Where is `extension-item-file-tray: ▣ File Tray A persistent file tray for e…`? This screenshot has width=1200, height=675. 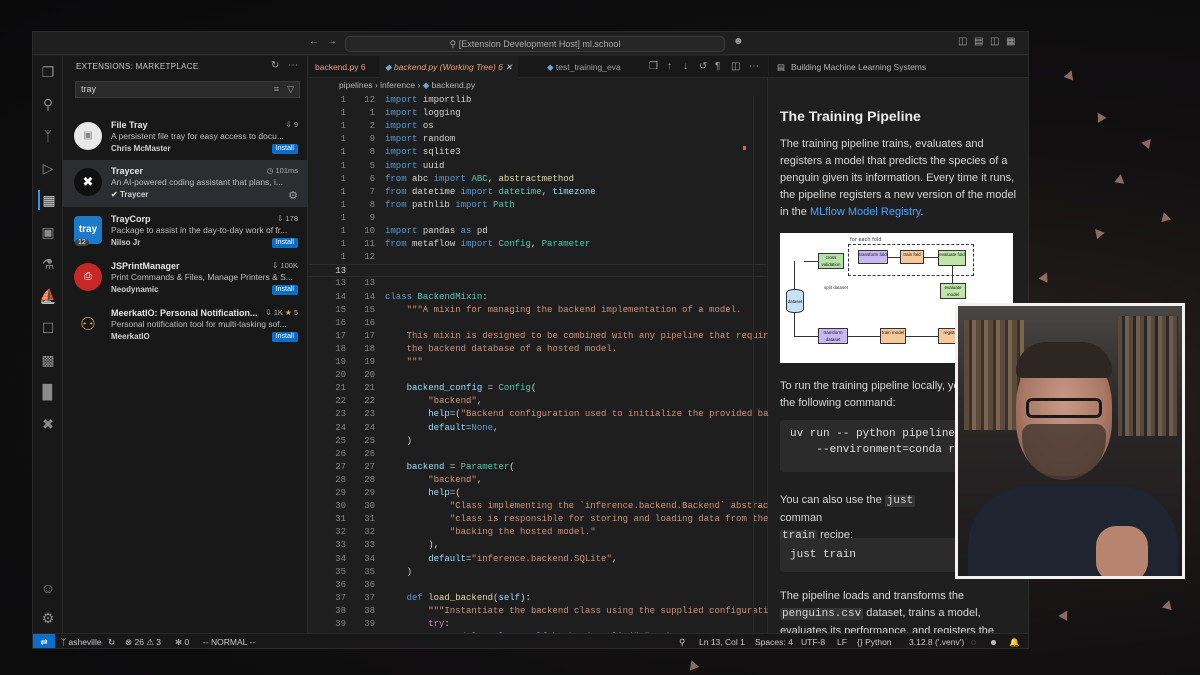
extension-item-file-tray: ▣ File Tray A persistent file tray for e… is located at coordinates (185, 137).